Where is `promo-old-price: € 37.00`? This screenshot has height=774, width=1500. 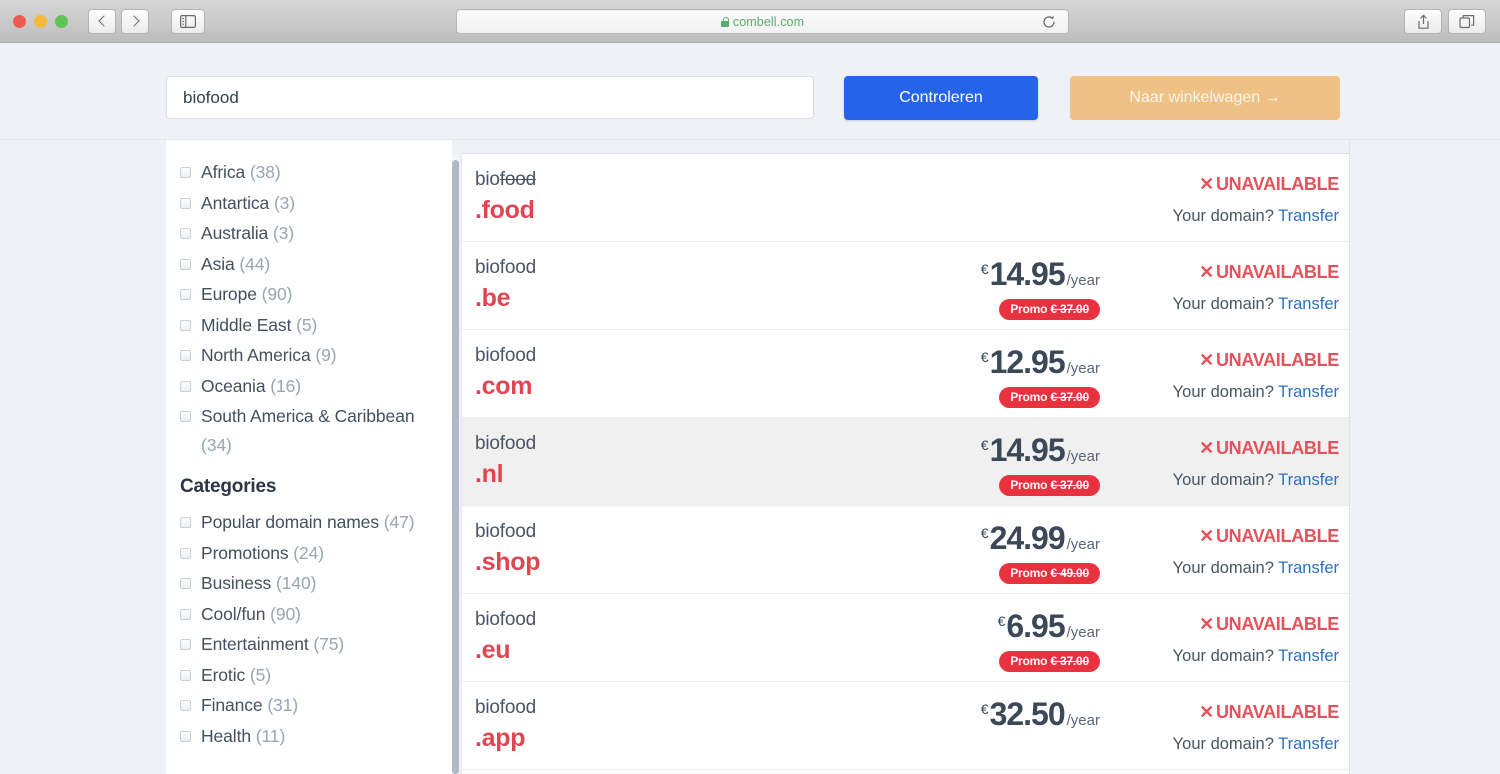
promo-old-price: € 37.00 is located at coordinates (1069, 485).